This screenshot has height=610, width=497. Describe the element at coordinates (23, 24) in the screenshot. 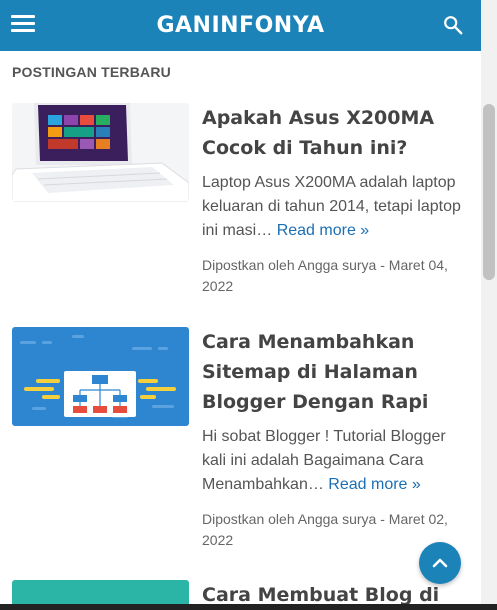

I see `hamburger-menu-icon` at that location.